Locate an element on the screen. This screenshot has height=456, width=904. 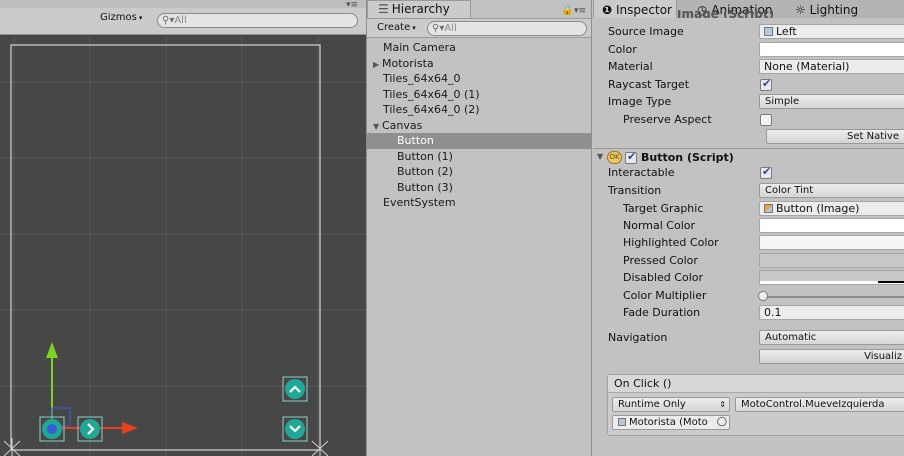
tab-lighting-label: Lighting is located at coordinates (834, 10).